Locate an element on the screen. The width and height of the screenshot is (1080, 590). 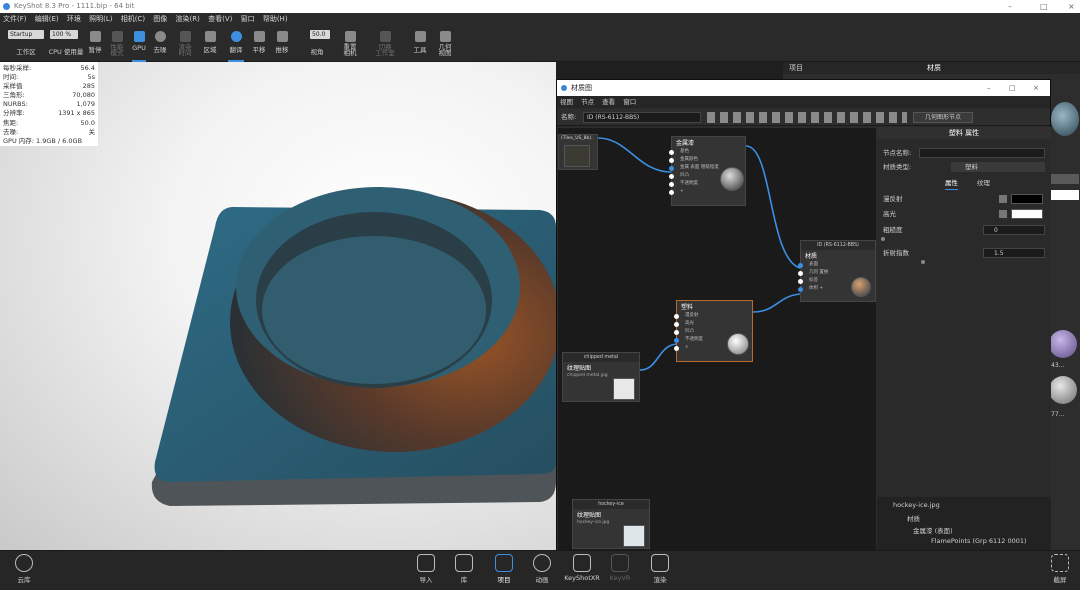
keyshot-logo-icon is located at coordinates (564, 88).